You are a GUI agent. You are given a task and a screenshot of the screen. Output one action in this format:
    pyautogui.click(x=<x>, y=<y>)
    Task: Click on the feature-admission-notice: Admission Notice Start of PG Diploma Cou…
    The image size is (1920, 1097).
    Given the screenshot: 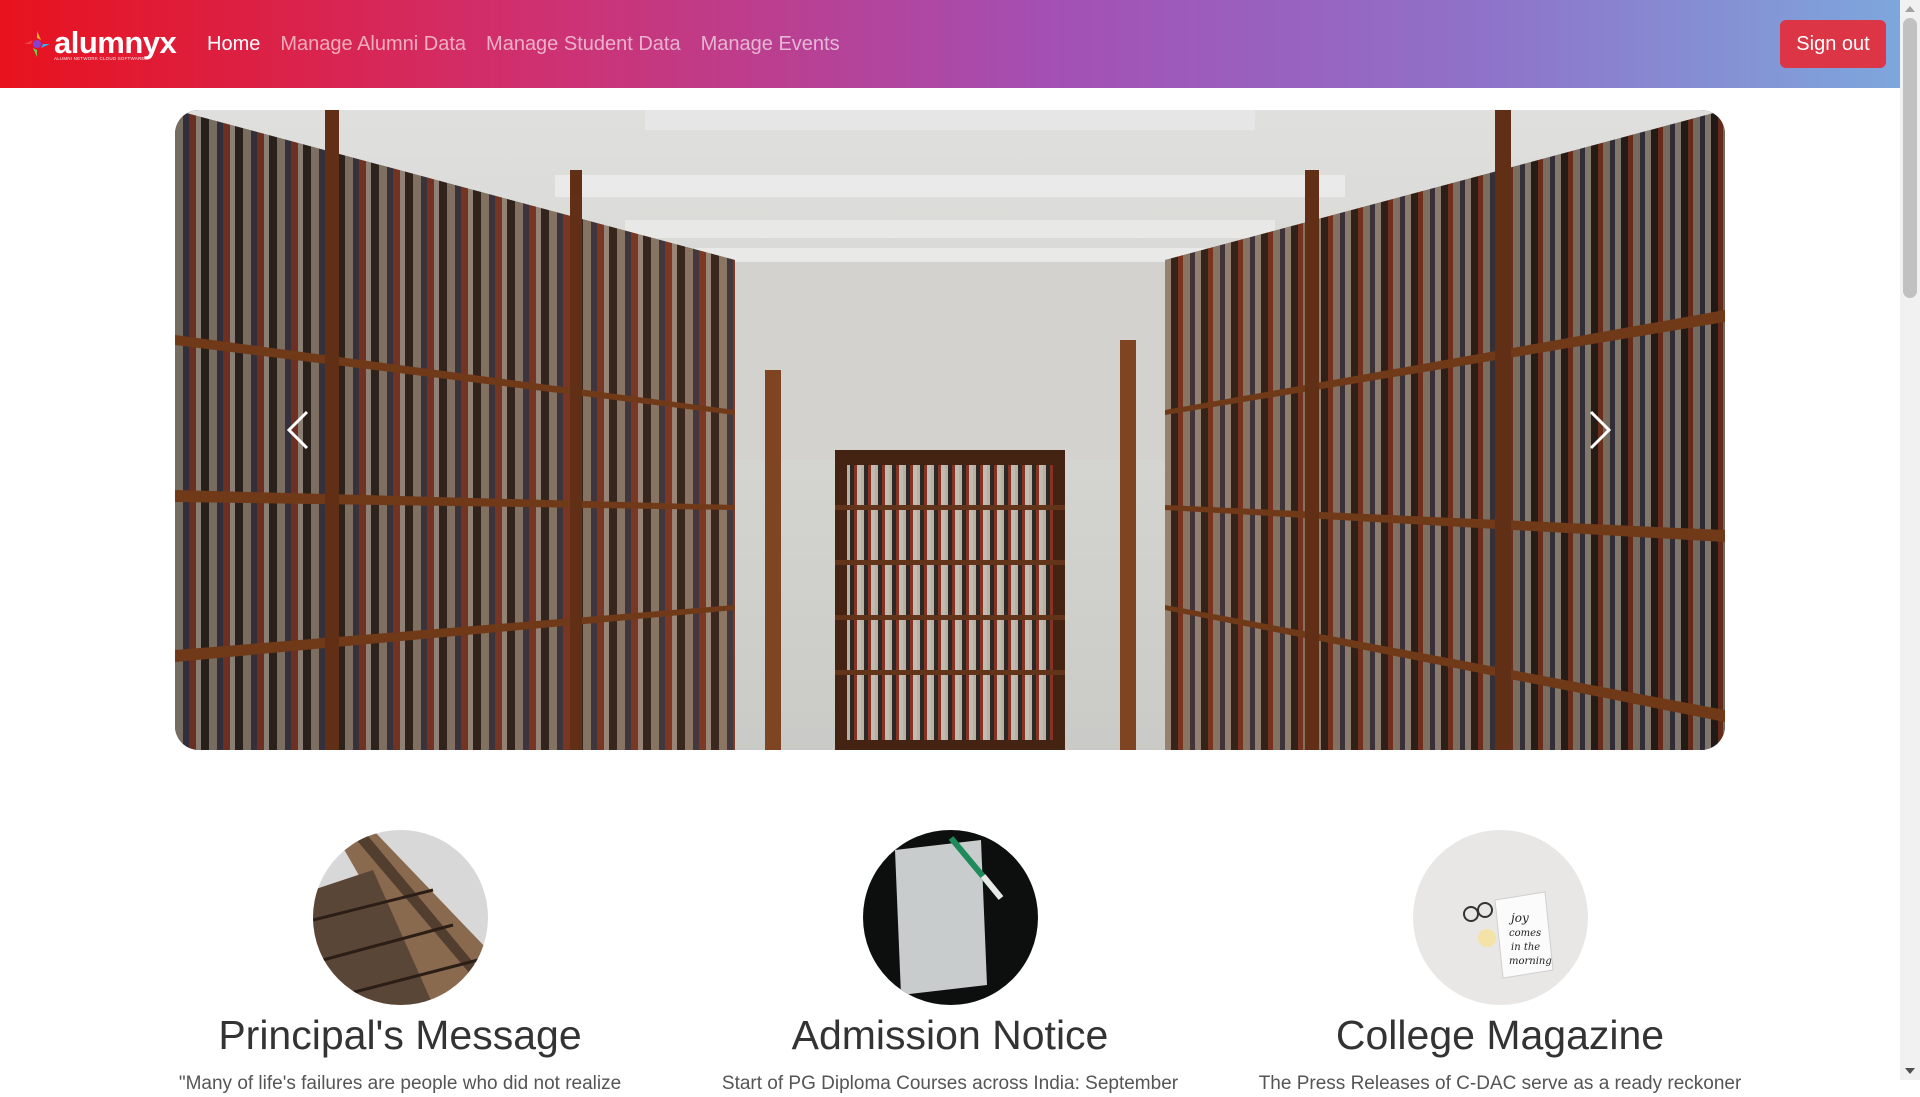 What is the action you would take?
    pyautogui.click(x=950, y=963)
    